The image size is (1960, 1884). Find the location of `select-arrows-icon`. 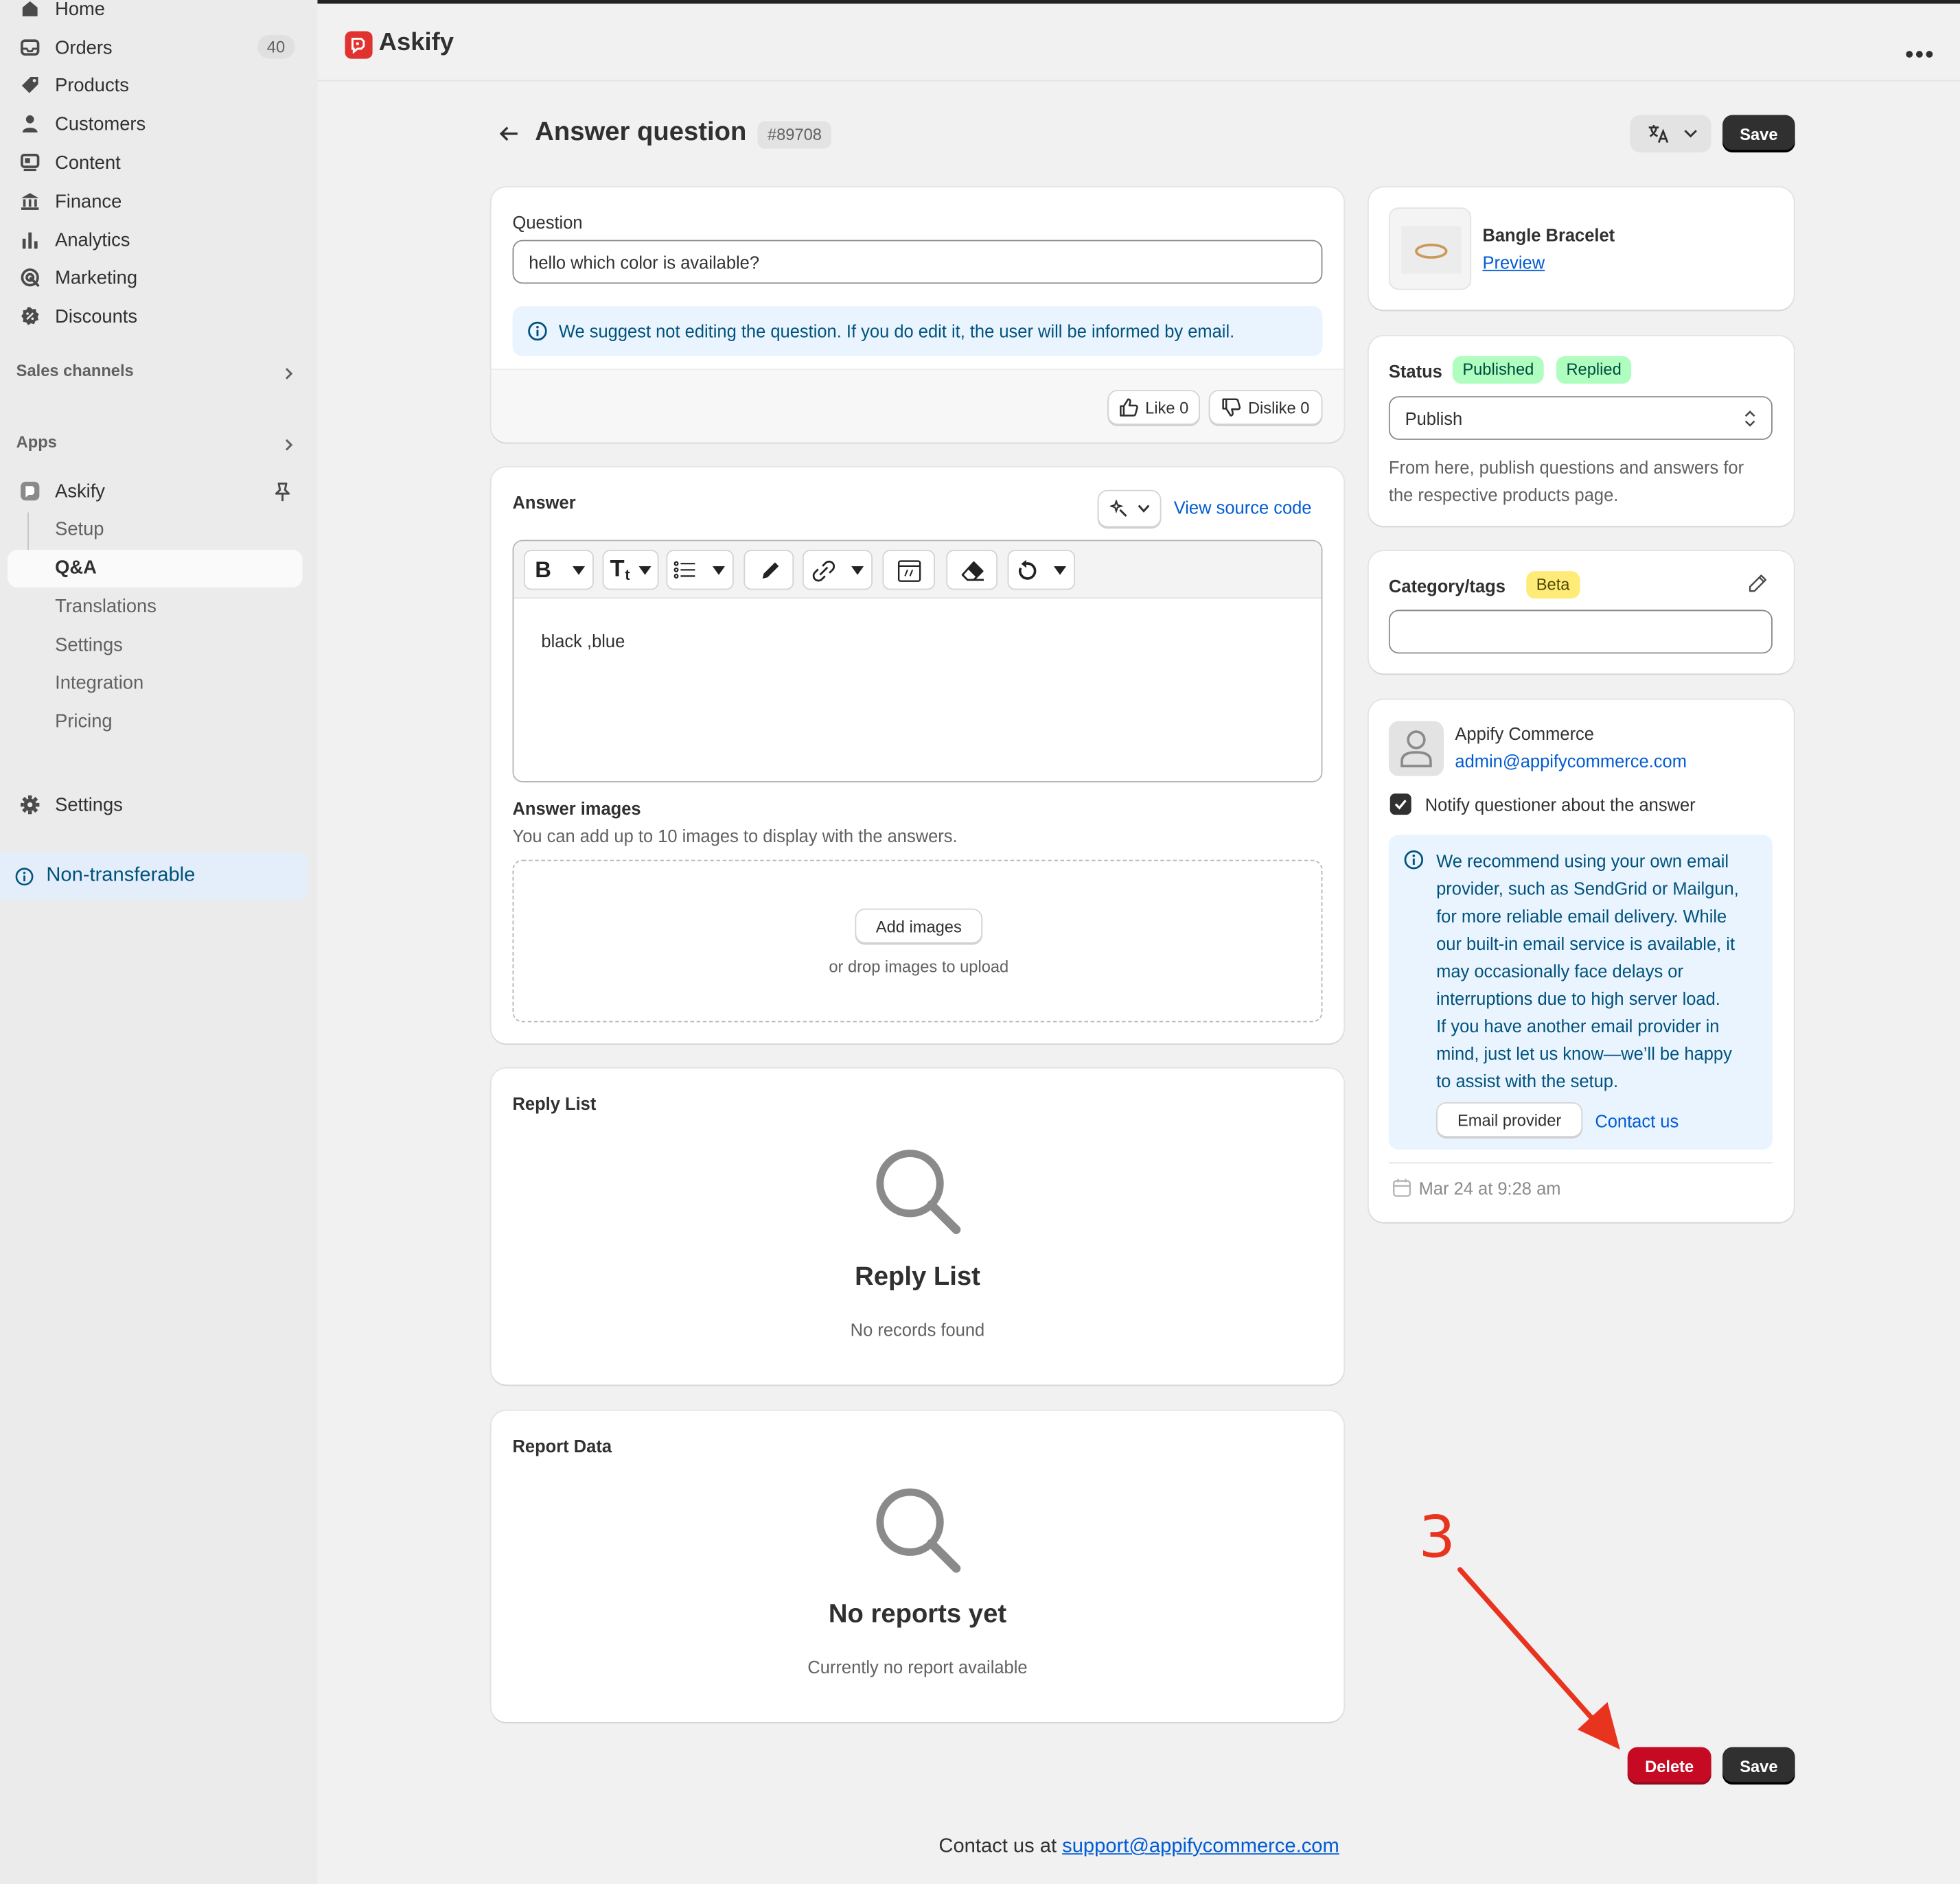

select-arrows-icon is located at coordinates (1749, 419).